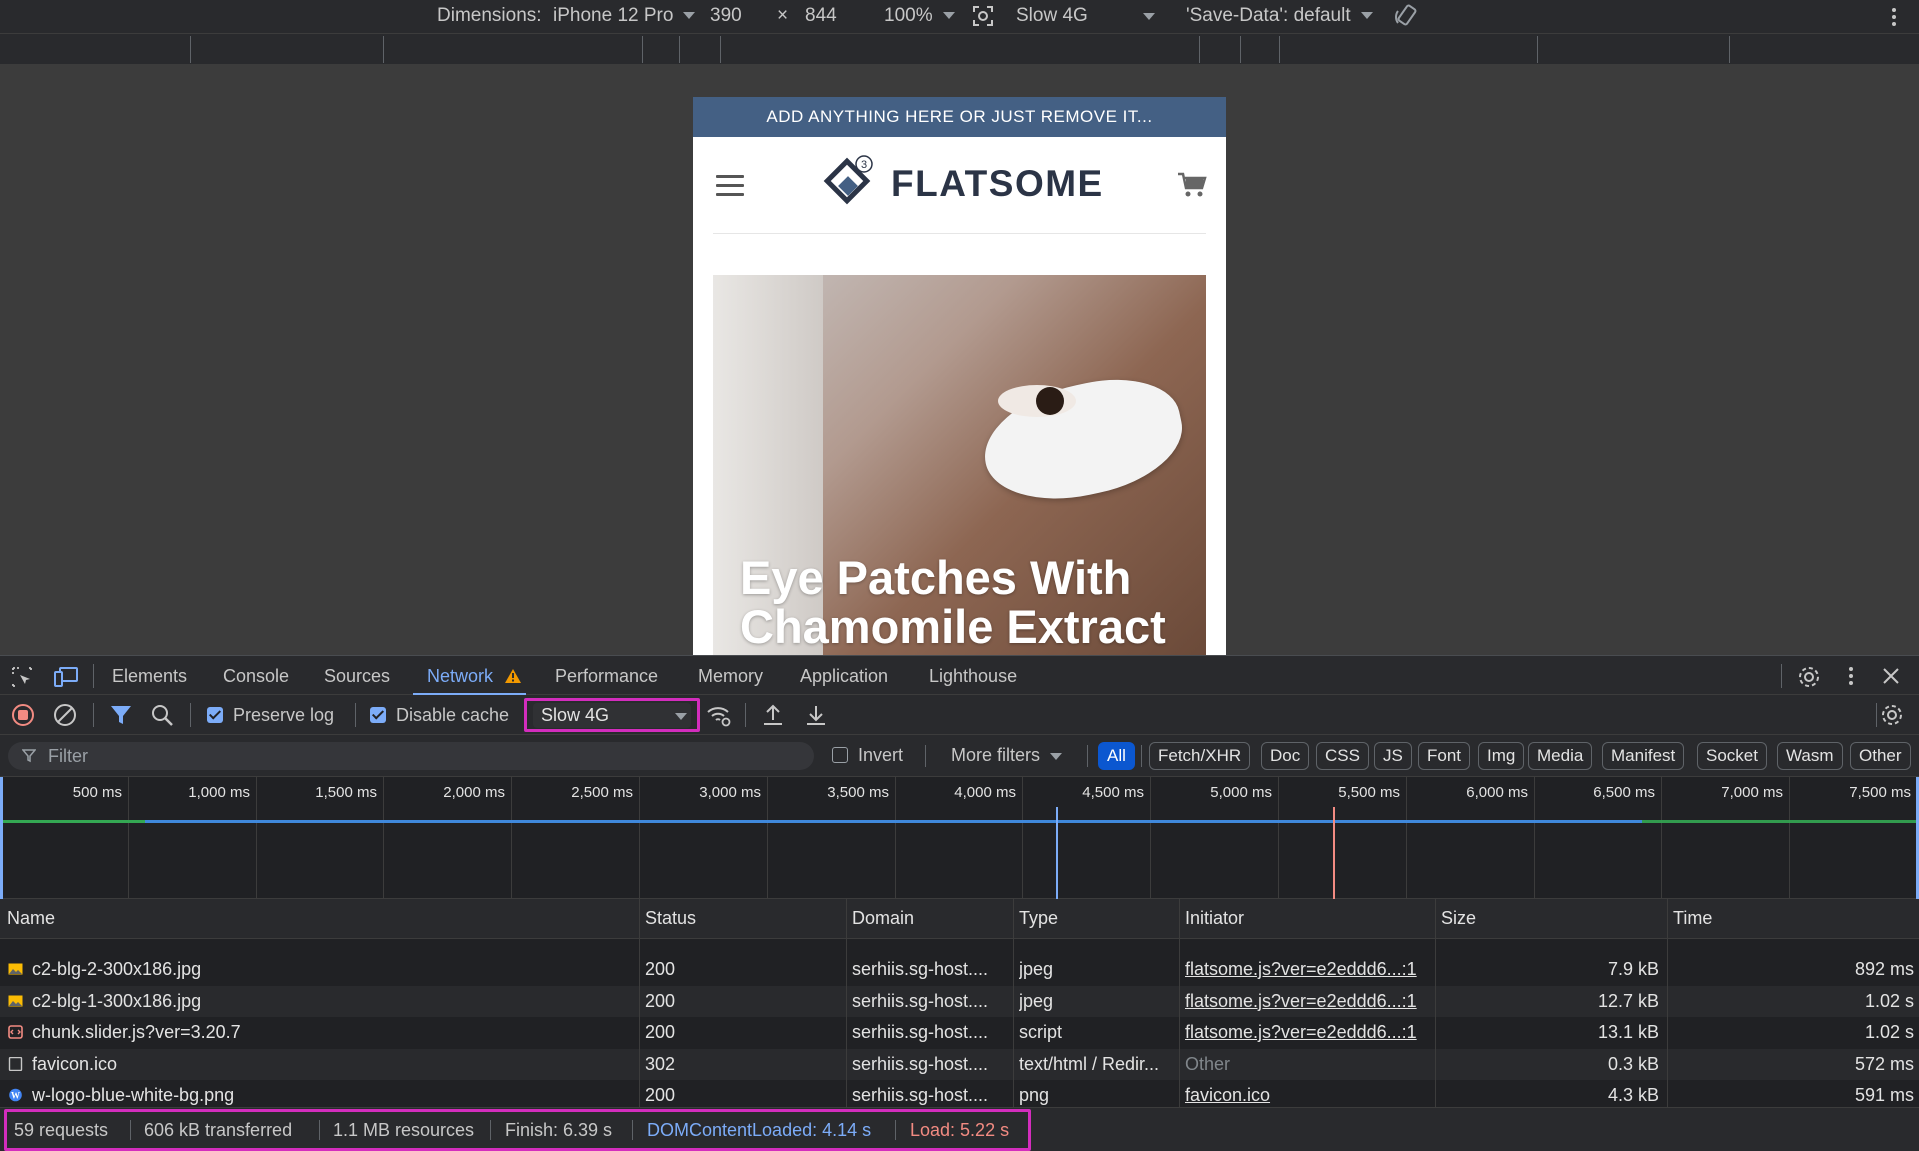 The image size is (1919, 1151). Describe the element at coordinates (31, 918) in the screenshot. I see `column-name: Name` at that location.